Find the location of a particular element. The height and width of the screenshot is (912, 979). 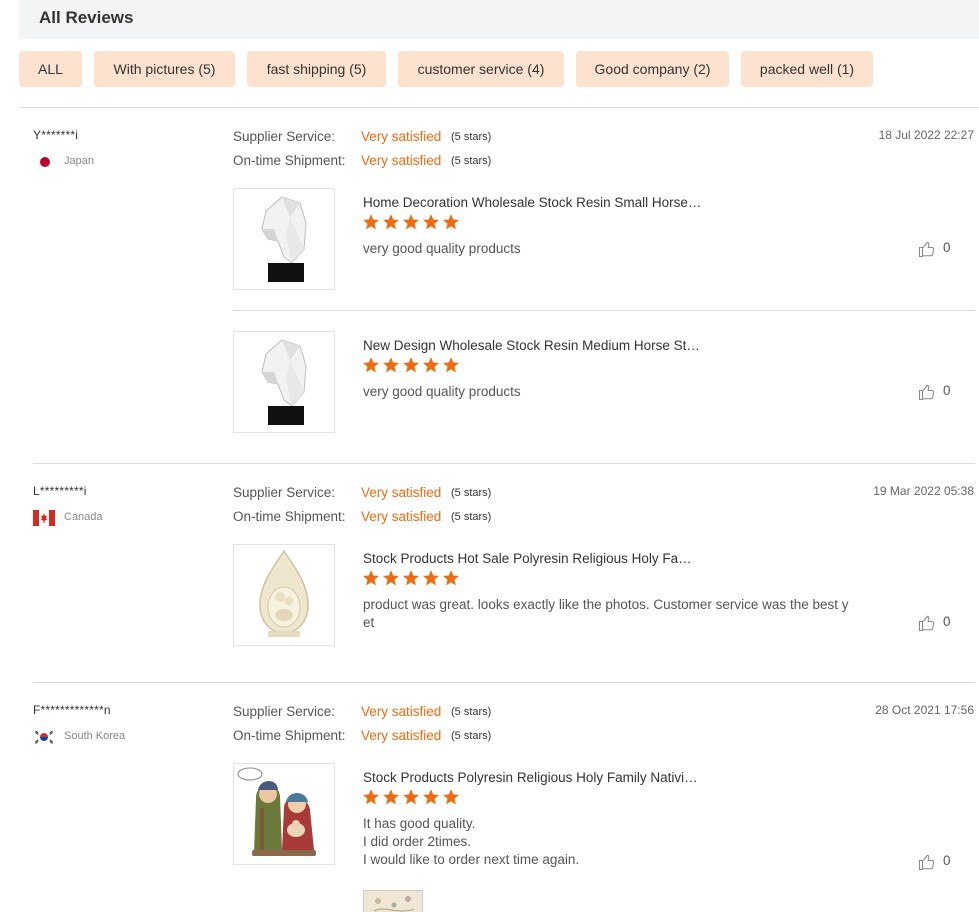

filter-chip-with-pictures: With pictures (5) is located at coordinates (164, 69).